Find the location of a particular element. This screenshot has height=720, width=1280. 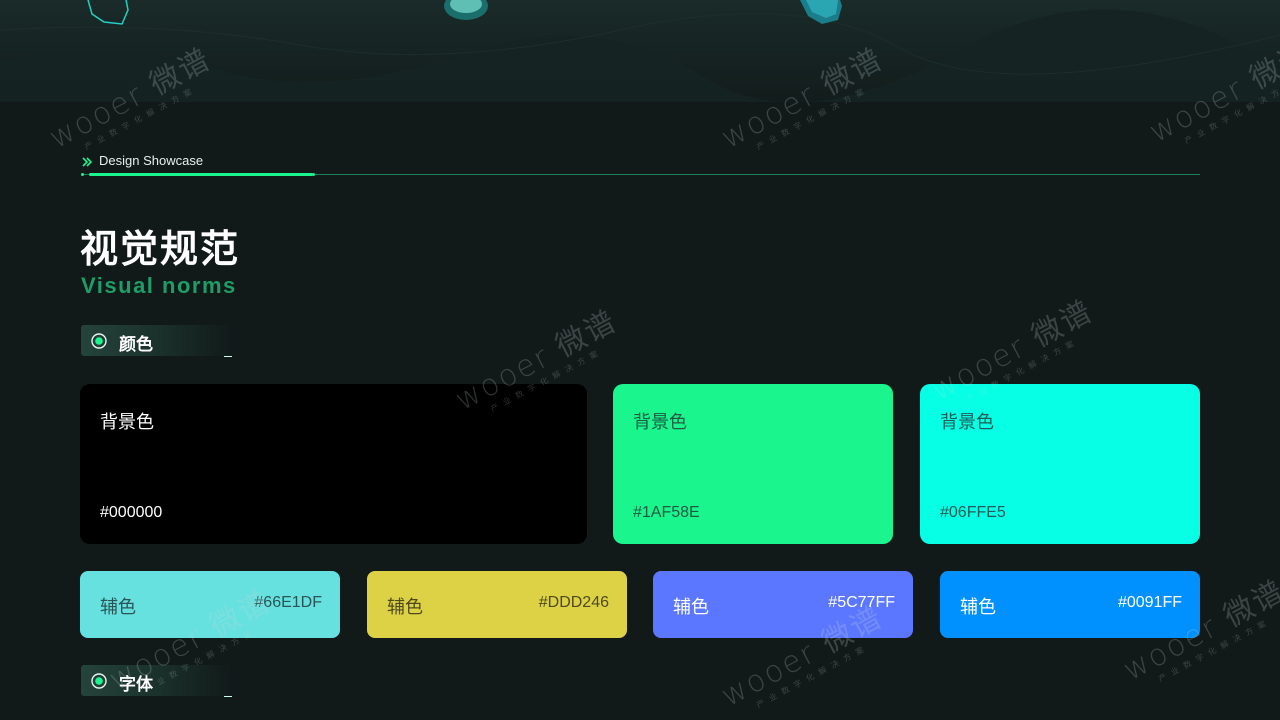

accent-hex: #66E1DF is located at coordinates (288, 602).